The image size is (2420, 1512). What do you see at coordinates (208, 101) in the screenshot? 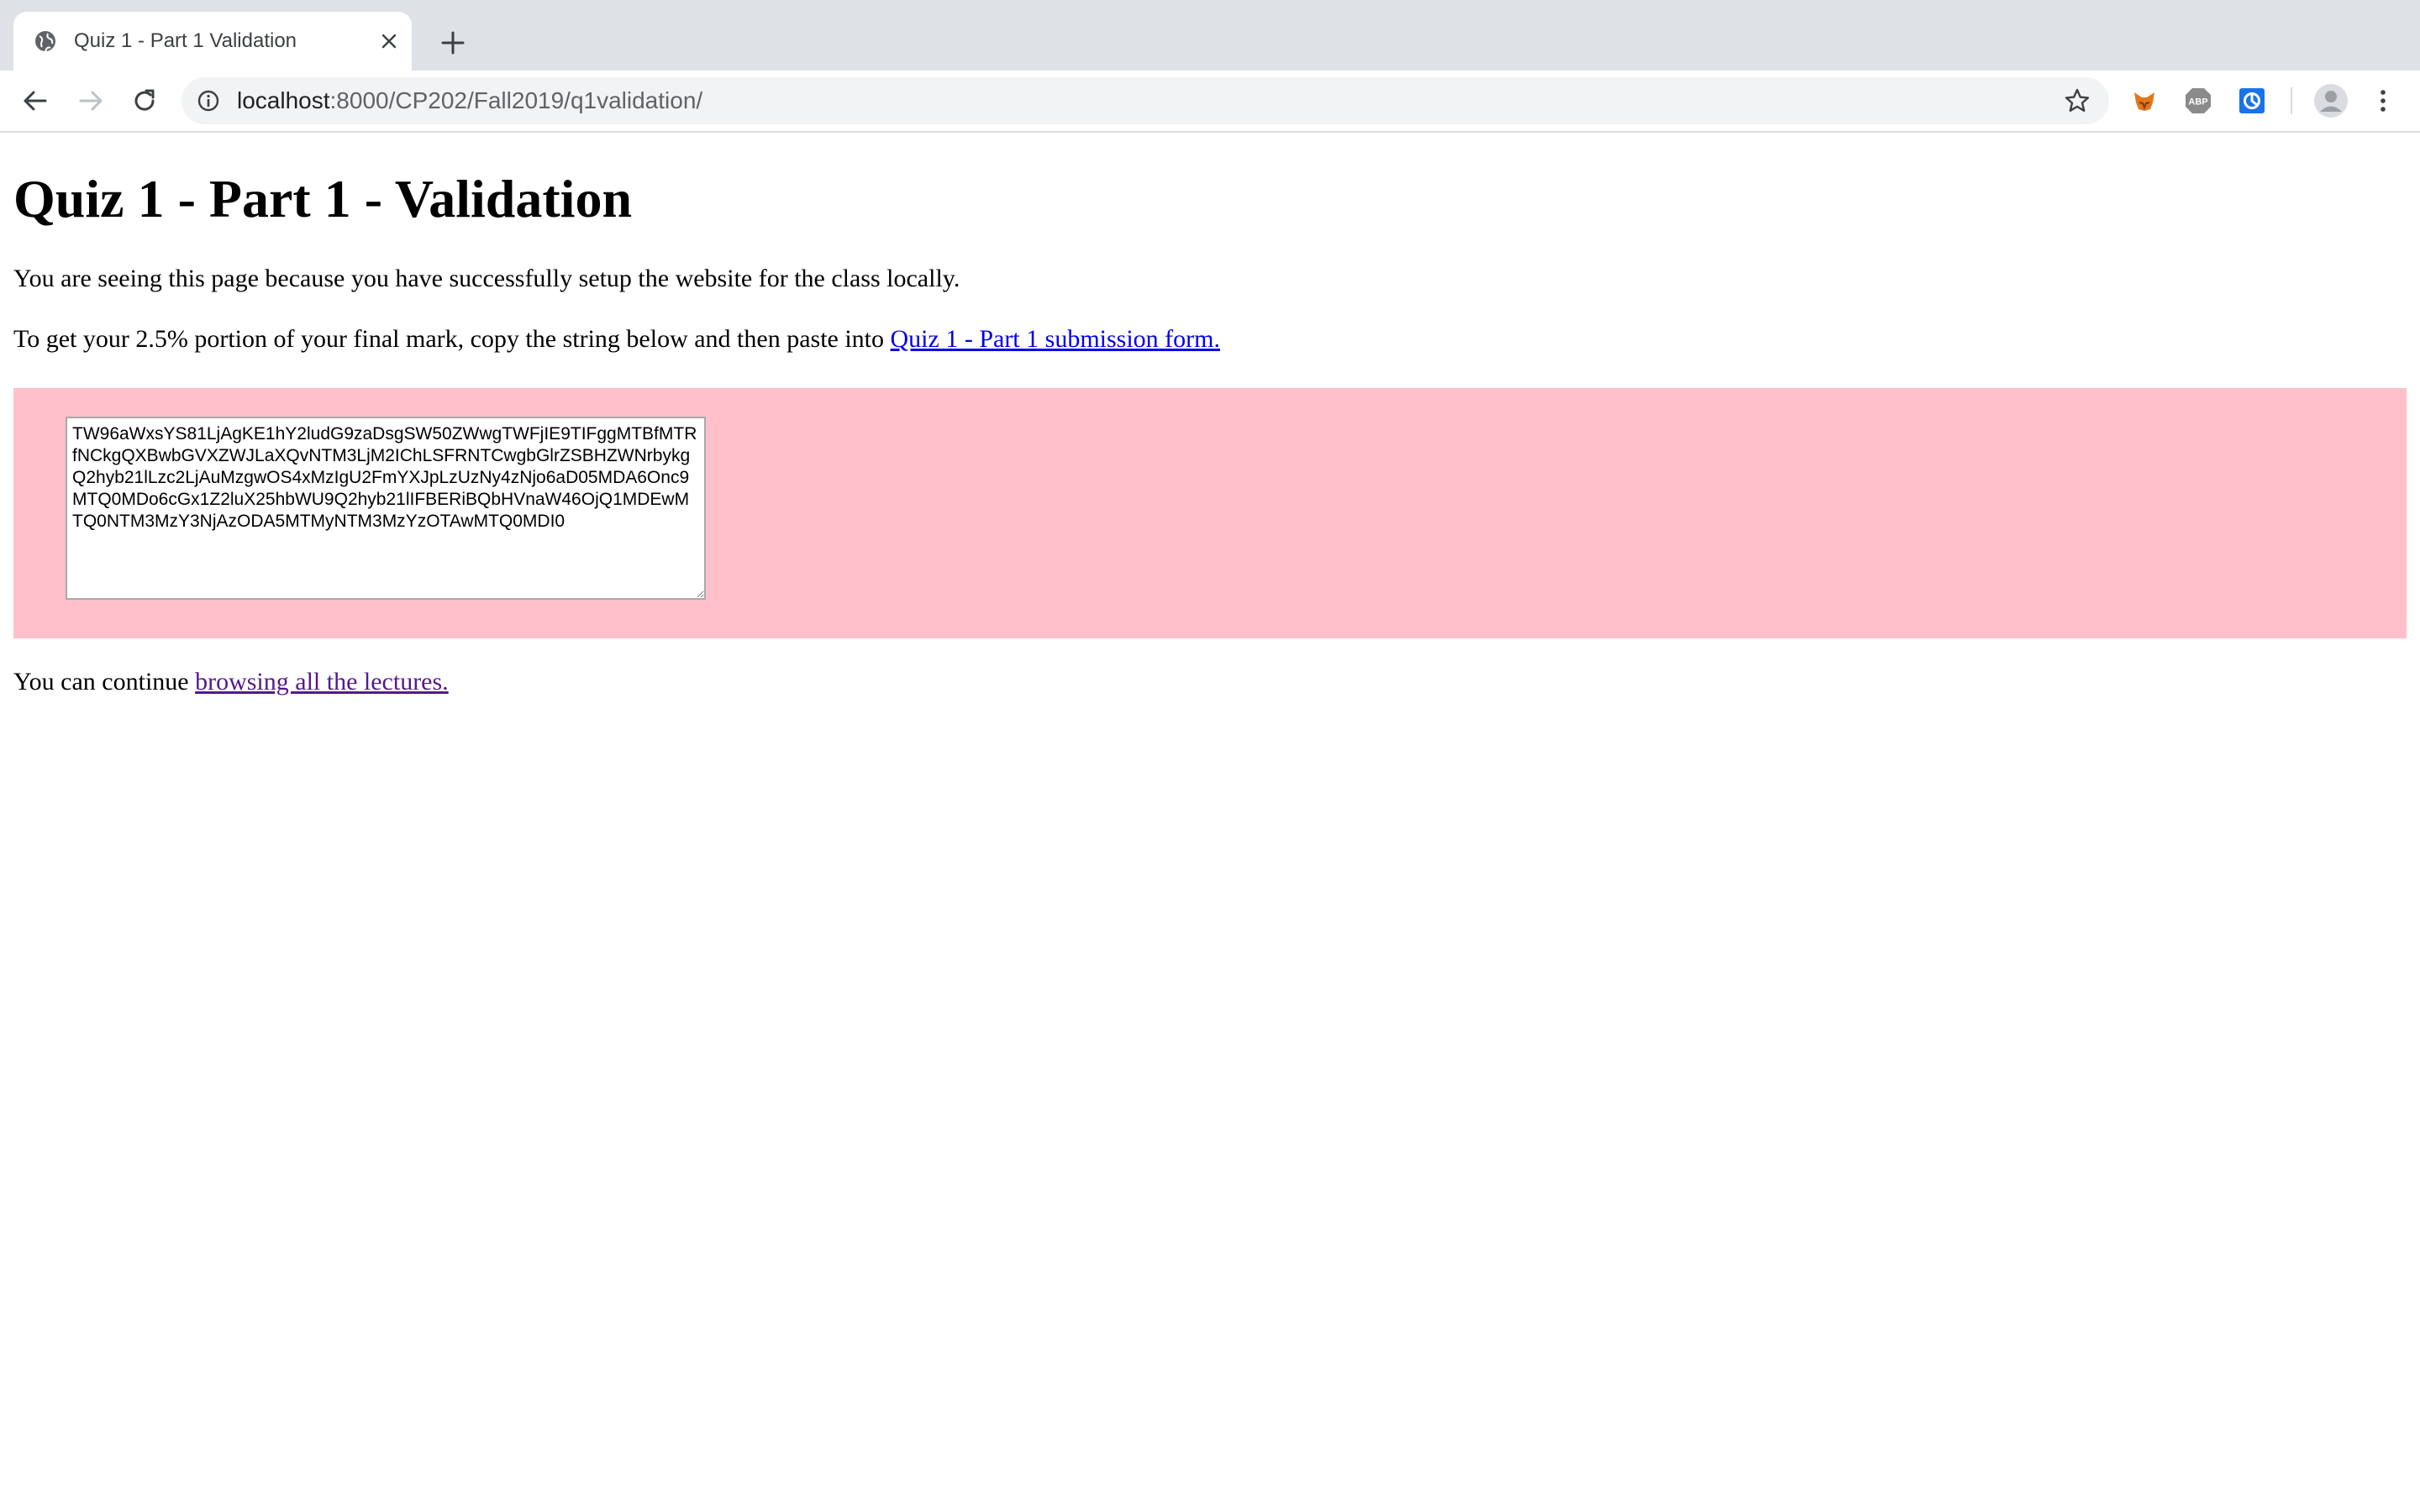
I see `info-icon` at bounding box center [208, 101].